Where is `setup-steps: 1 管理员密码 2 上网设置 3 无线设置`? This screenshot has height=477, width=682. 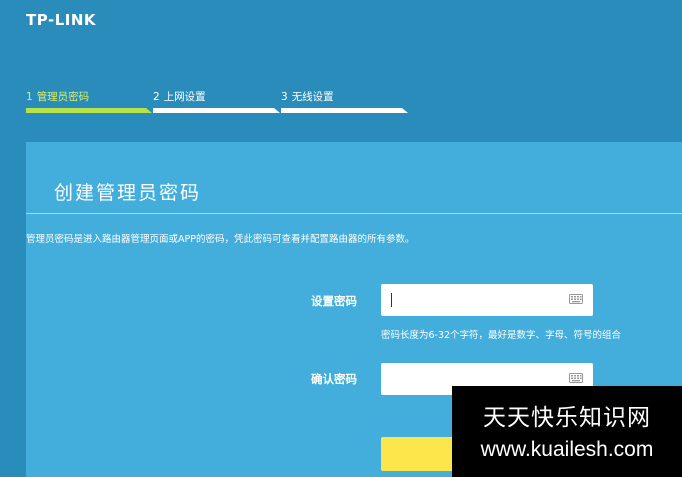 setup-steps: 1 管理员密码 2 上网设置 3 无线设置 is located at coordinates (218, 102).